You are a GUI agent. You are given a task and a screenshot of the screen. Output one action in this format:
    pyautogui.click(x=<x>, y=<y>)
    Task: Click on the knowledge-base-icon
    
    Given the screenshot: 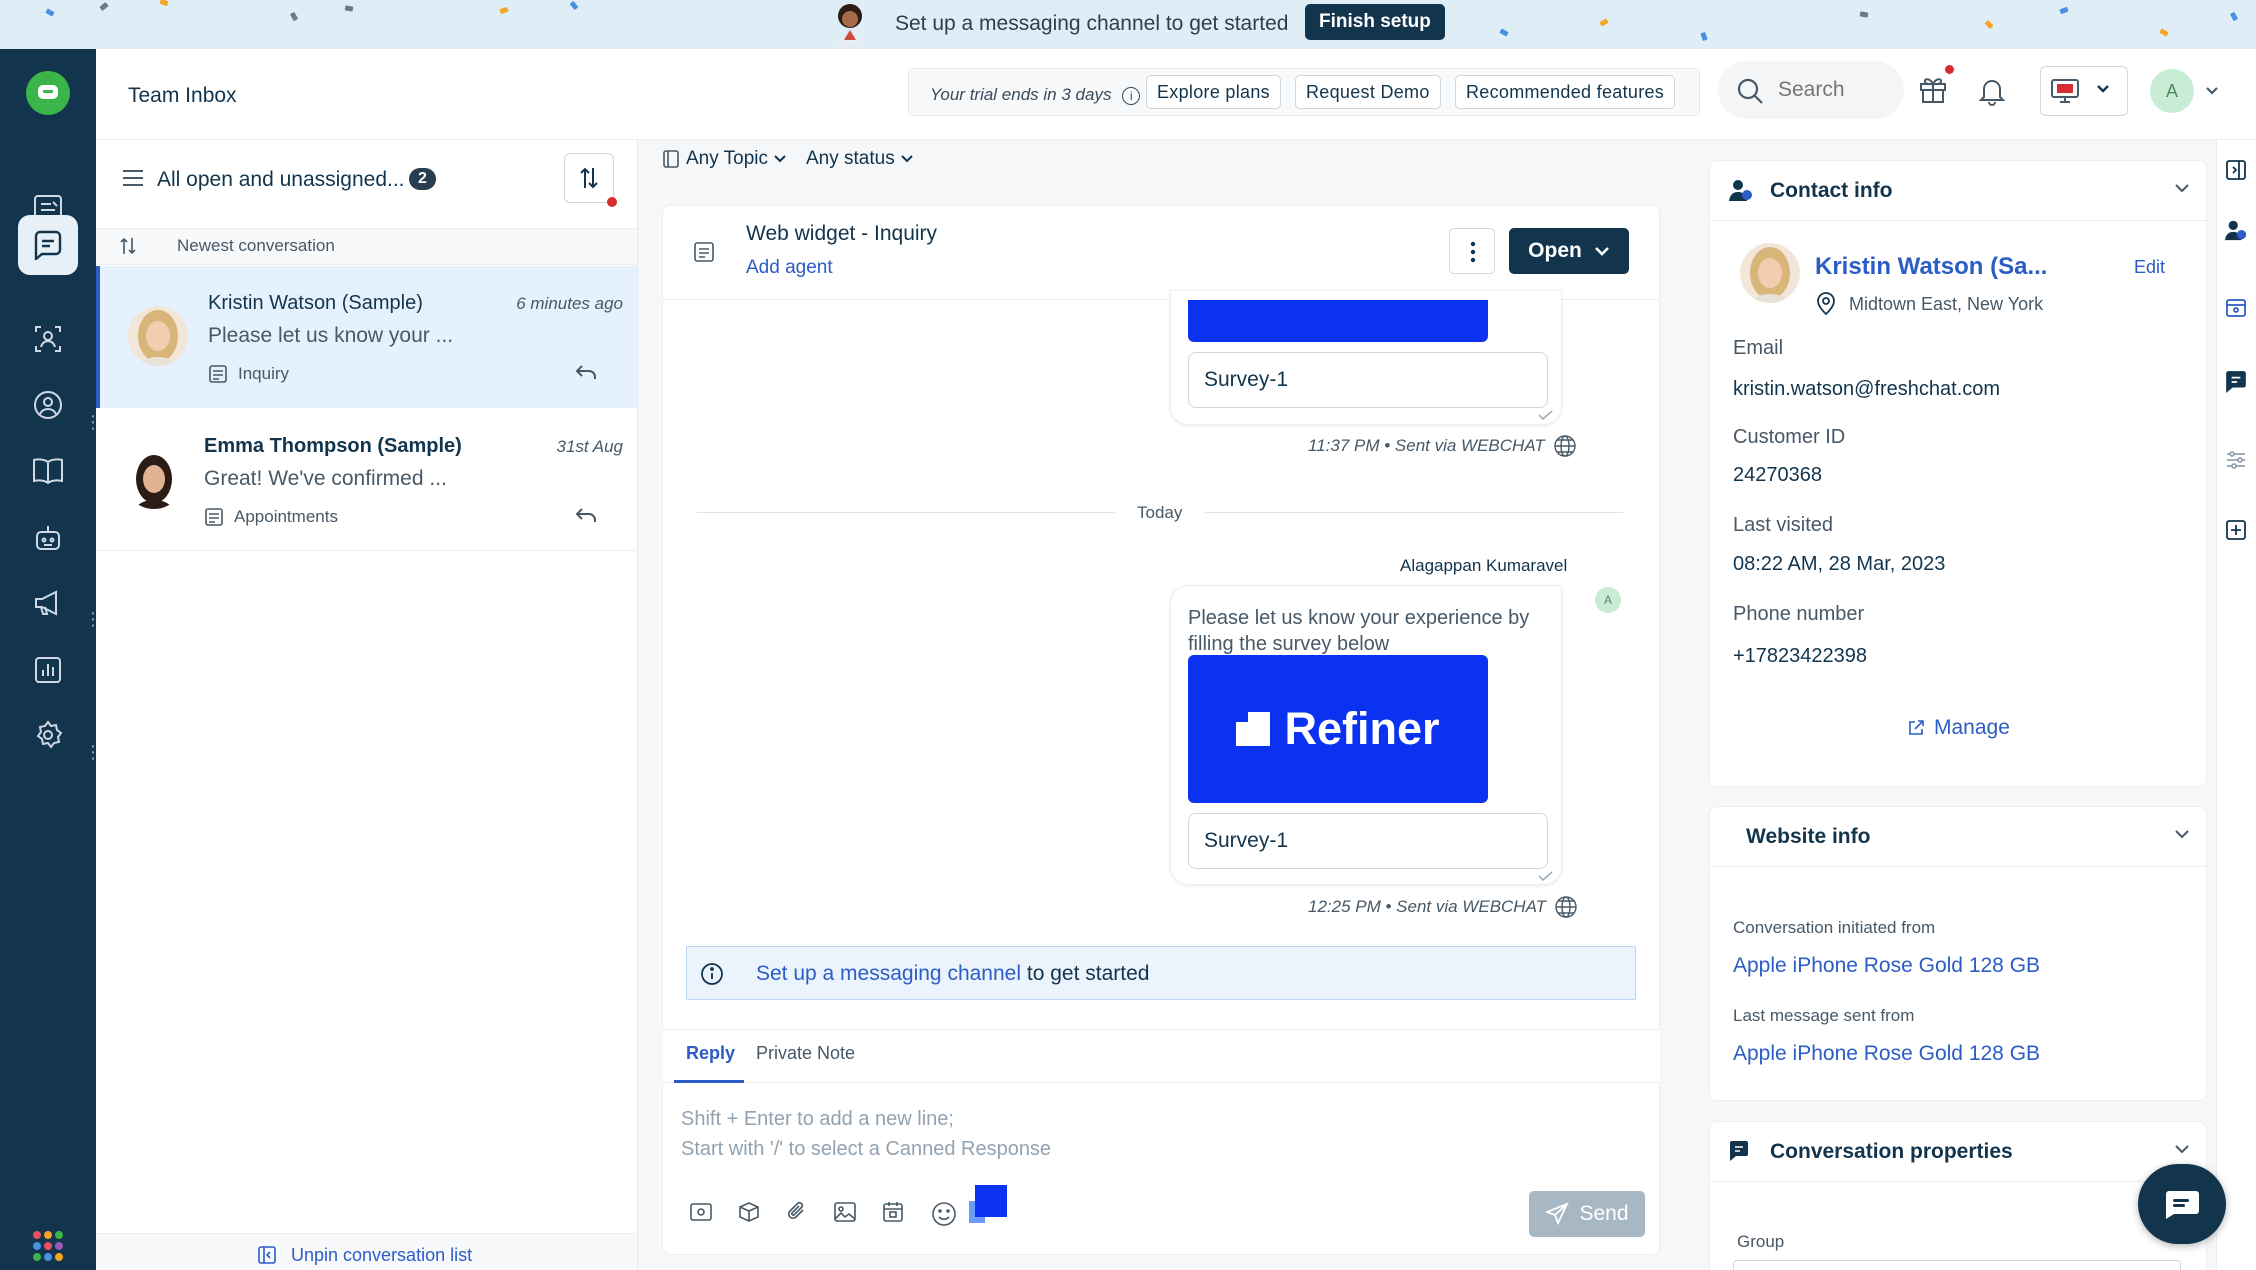 What is the action you would take?
    pyautogui.click(x=48, y=471)
    